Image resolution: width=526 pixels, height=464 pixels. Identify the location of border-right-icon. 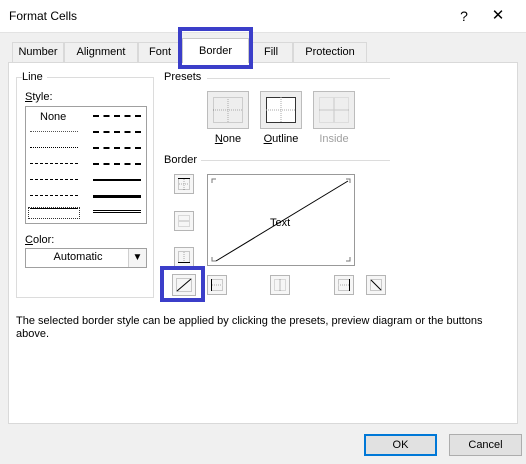
(344, 285).